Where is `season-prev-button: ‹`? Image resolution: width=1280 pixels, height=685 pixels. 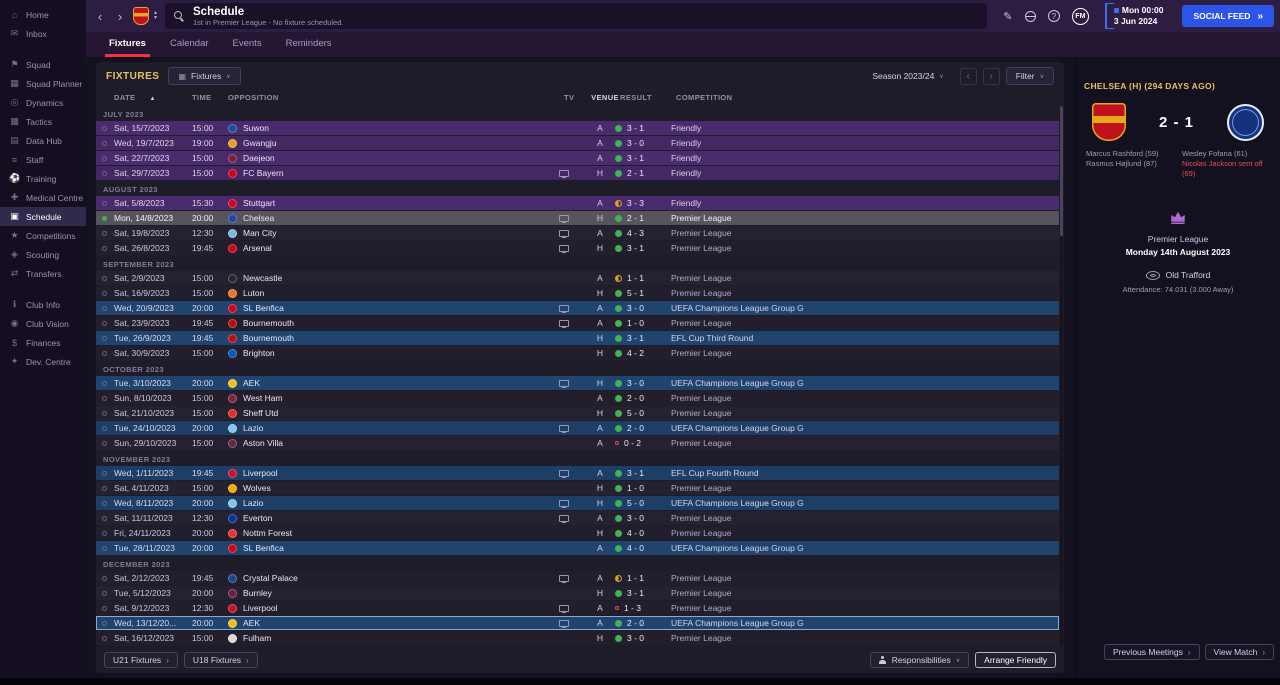
season-prev-button: ‹ is located at coordinates (968, 76).